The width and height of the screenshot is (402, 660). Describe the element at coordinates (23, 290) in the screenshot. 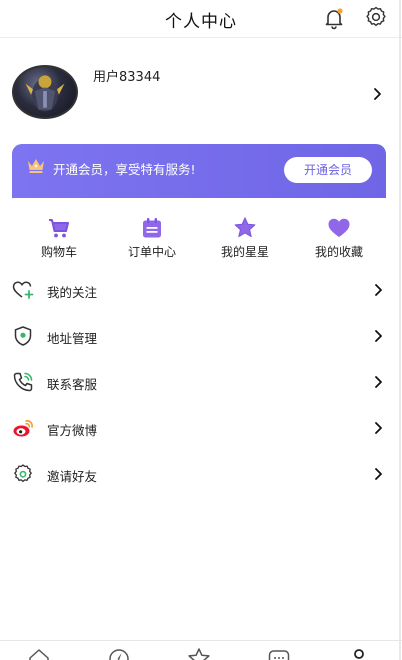

I see `heart-plus-icon` at that location.